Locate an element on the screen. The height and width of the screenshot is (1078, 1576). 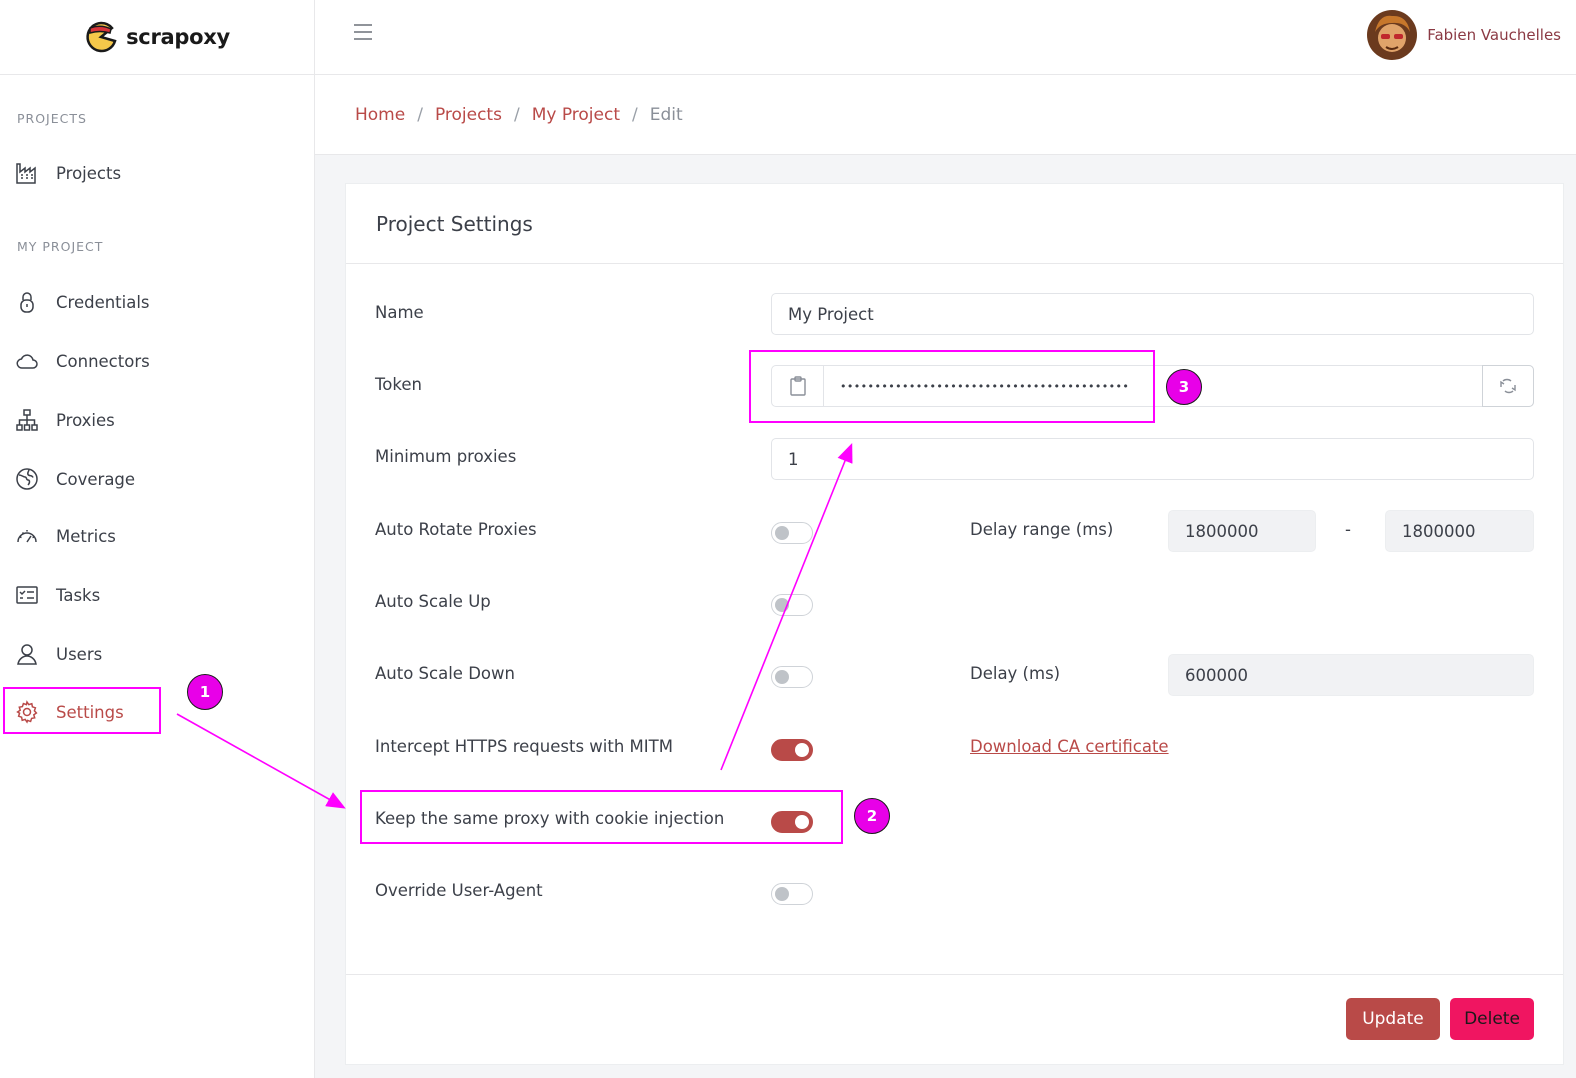
sidebar-item-users: Users is located at coordinates (154, 654).